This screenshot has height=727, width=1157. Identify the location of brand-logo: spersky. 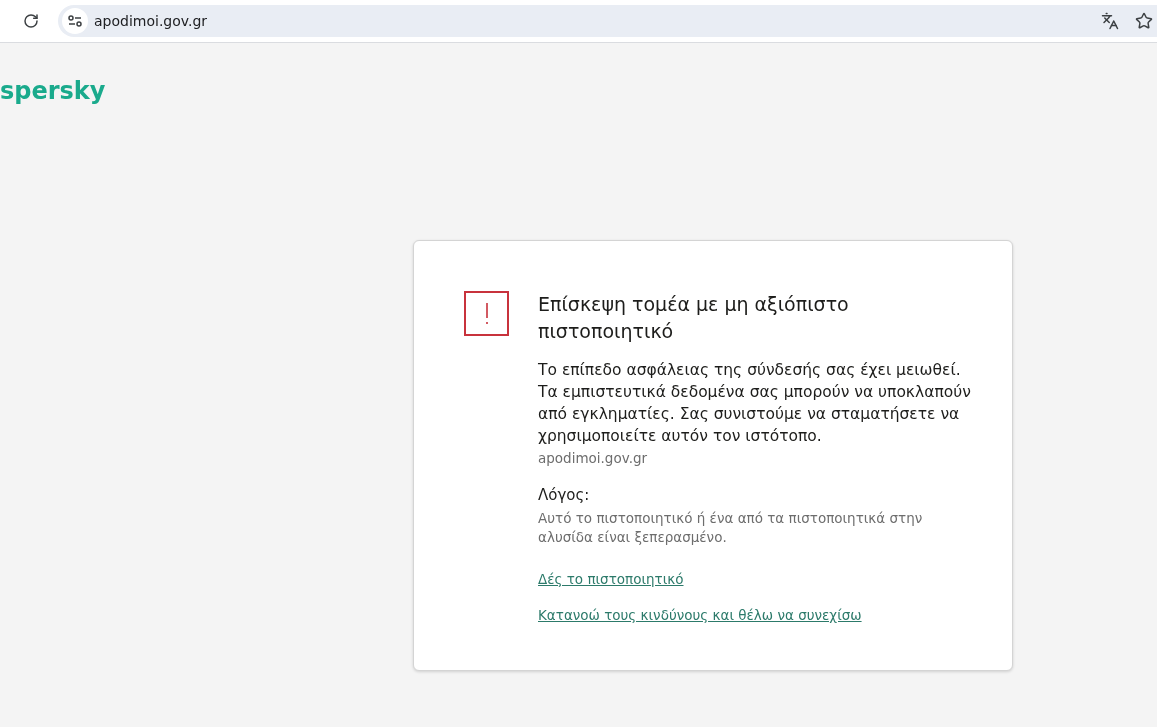
(53, 91).